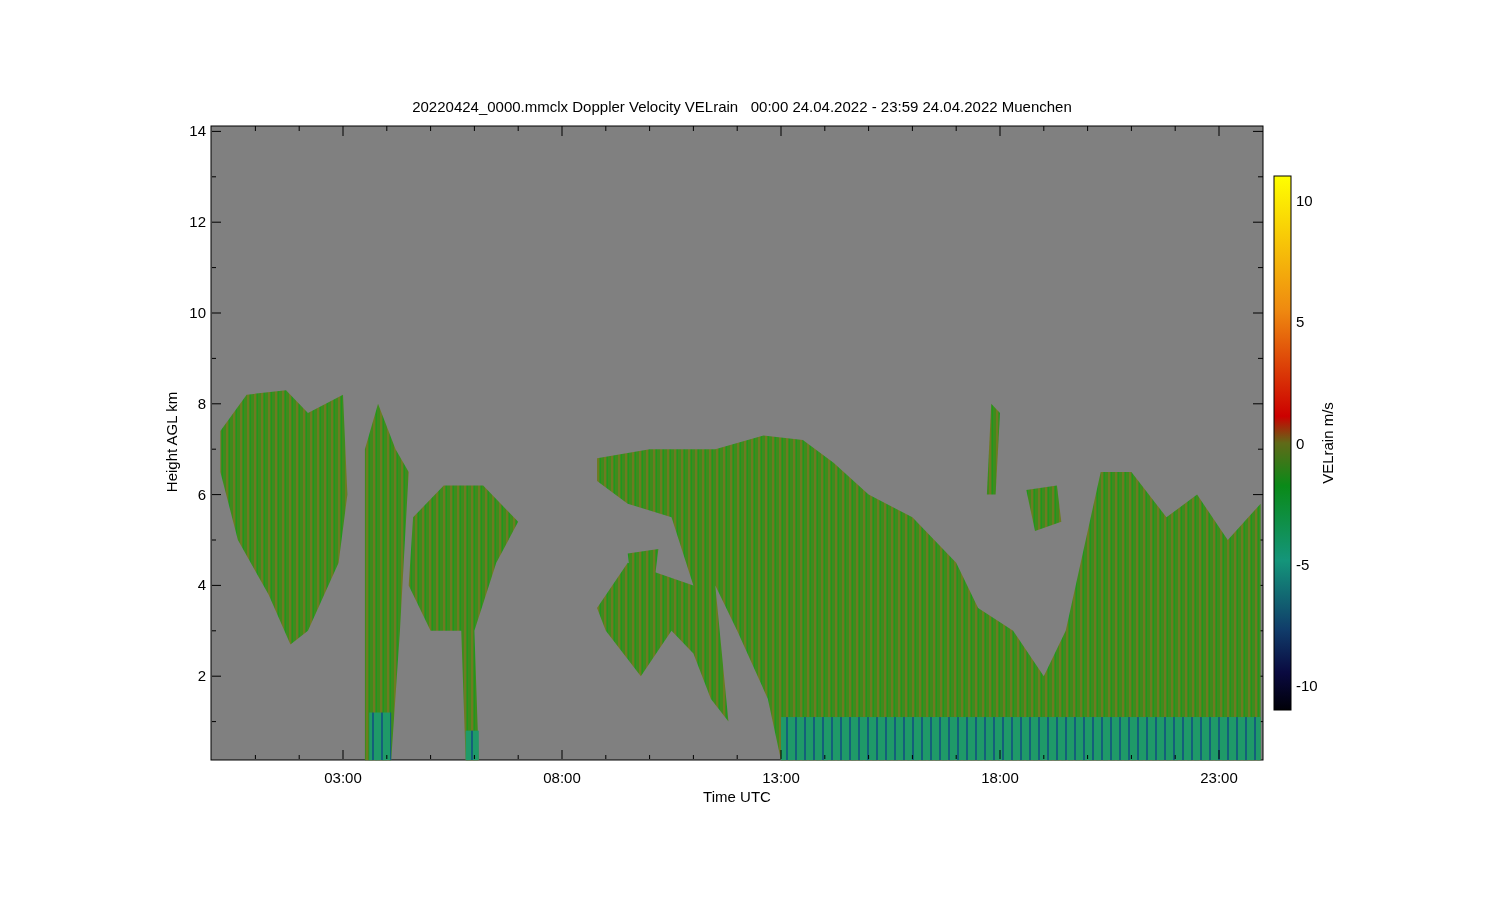 This screenshot has width=1500, height=900. Describe the element at coordinates (562, 777) in the screenshot. I see `x-tick-label: 08:00` at that location.